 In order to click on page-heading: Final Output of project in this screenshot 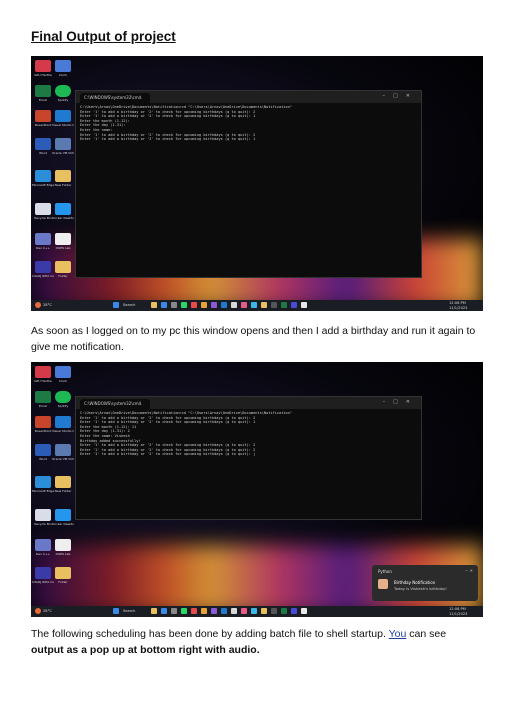, I will do `click(103, 36)`.